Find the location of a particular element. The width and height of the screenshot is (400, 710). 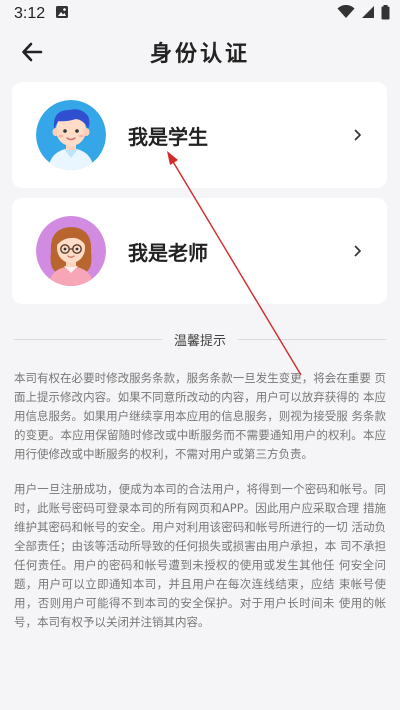

signal-icon is located at coordinates (368, 14).